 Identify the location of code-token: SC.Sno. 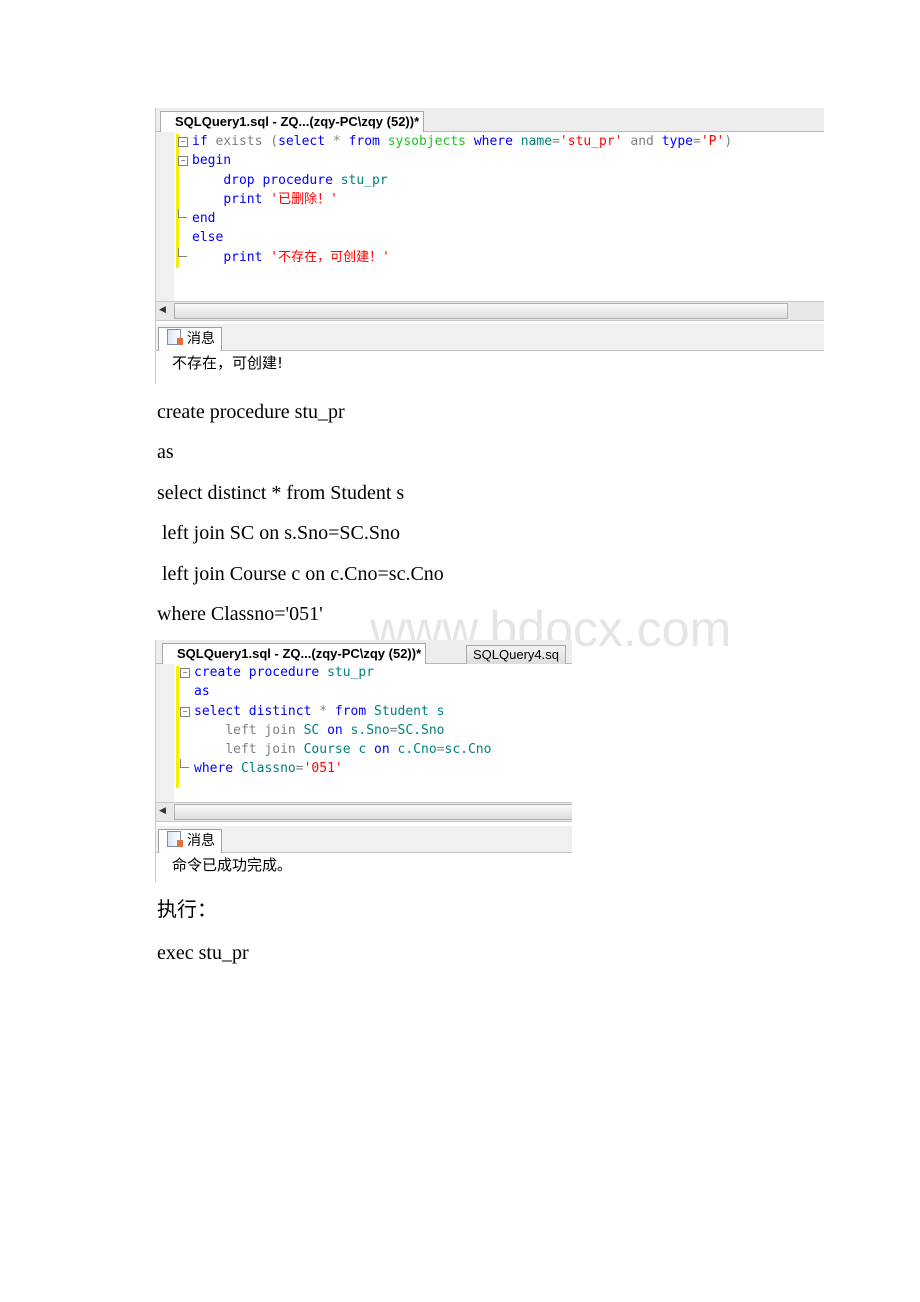
(421, 730).